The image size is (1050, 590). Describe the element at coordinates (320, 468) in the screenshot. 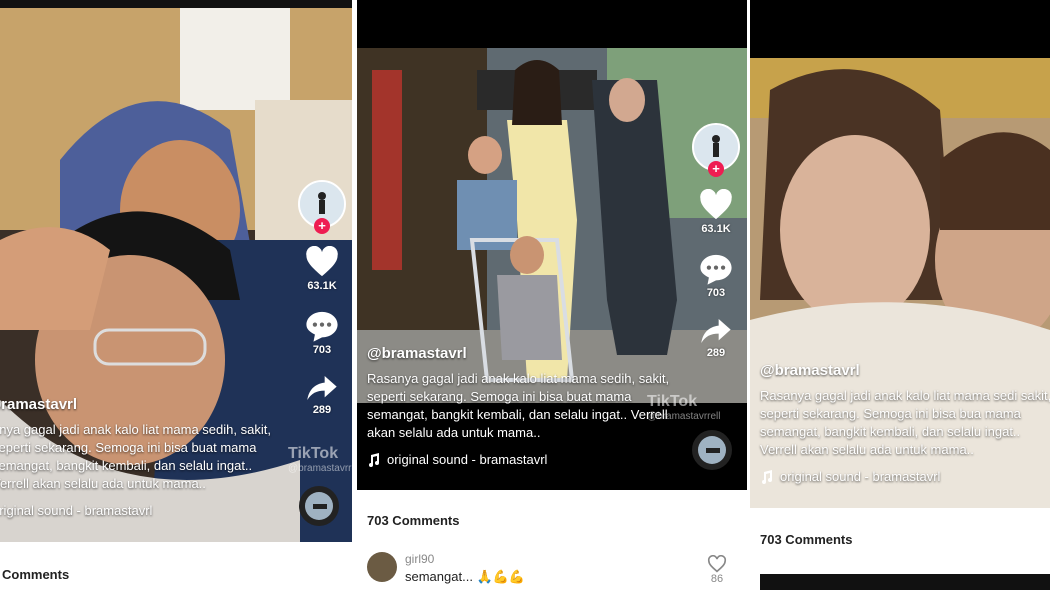

I see `watermark-user: @bramastavrrell` at that location.